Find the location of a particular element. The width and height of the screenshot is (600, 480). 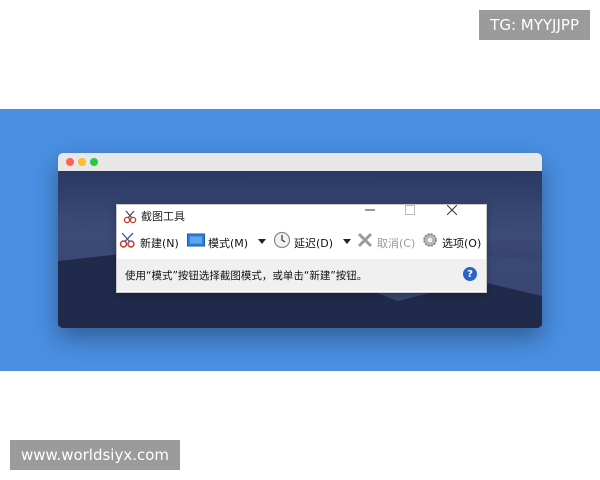

mode-label: 模式(M) is located at coordinates (228, 243).